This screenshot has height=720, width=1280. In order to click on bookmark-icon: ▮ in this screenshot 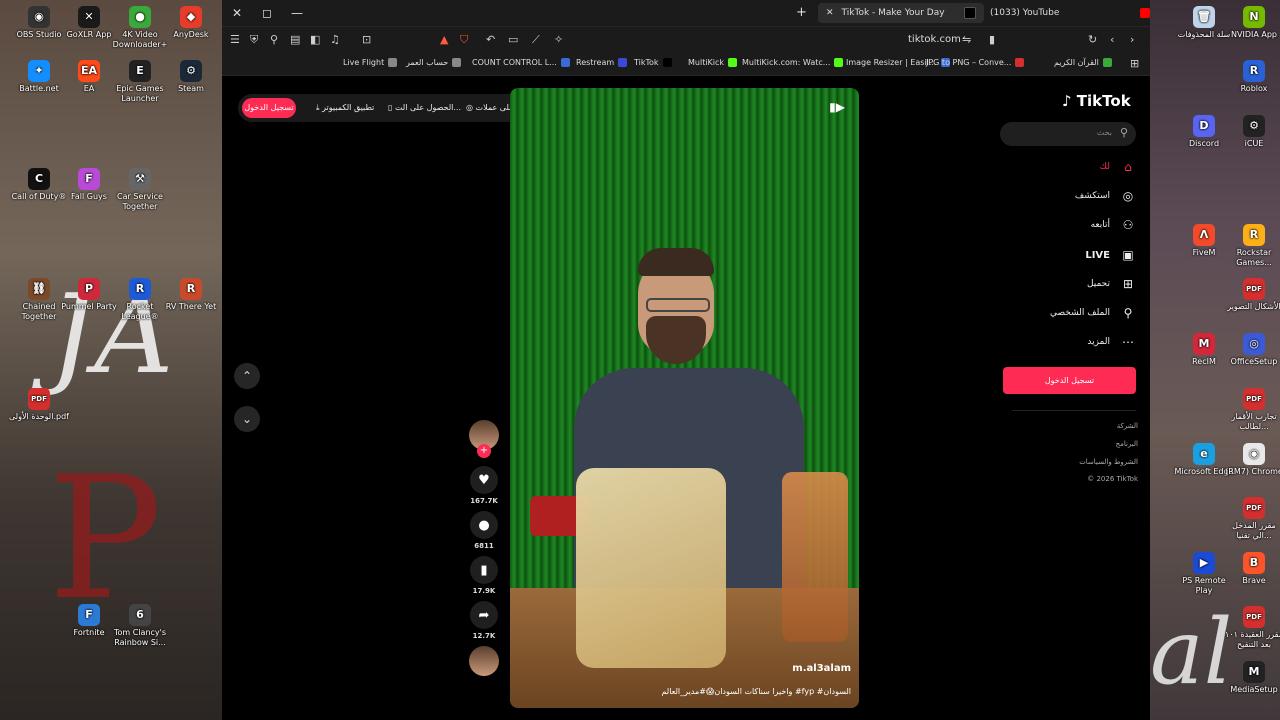, I will do `click(992, 39)`.